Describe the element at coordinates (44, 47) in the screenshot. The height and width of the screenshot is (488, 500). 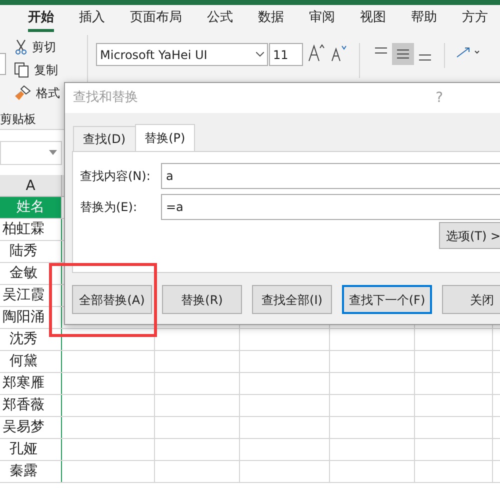
I see `cut-label: 剪切` at that location.